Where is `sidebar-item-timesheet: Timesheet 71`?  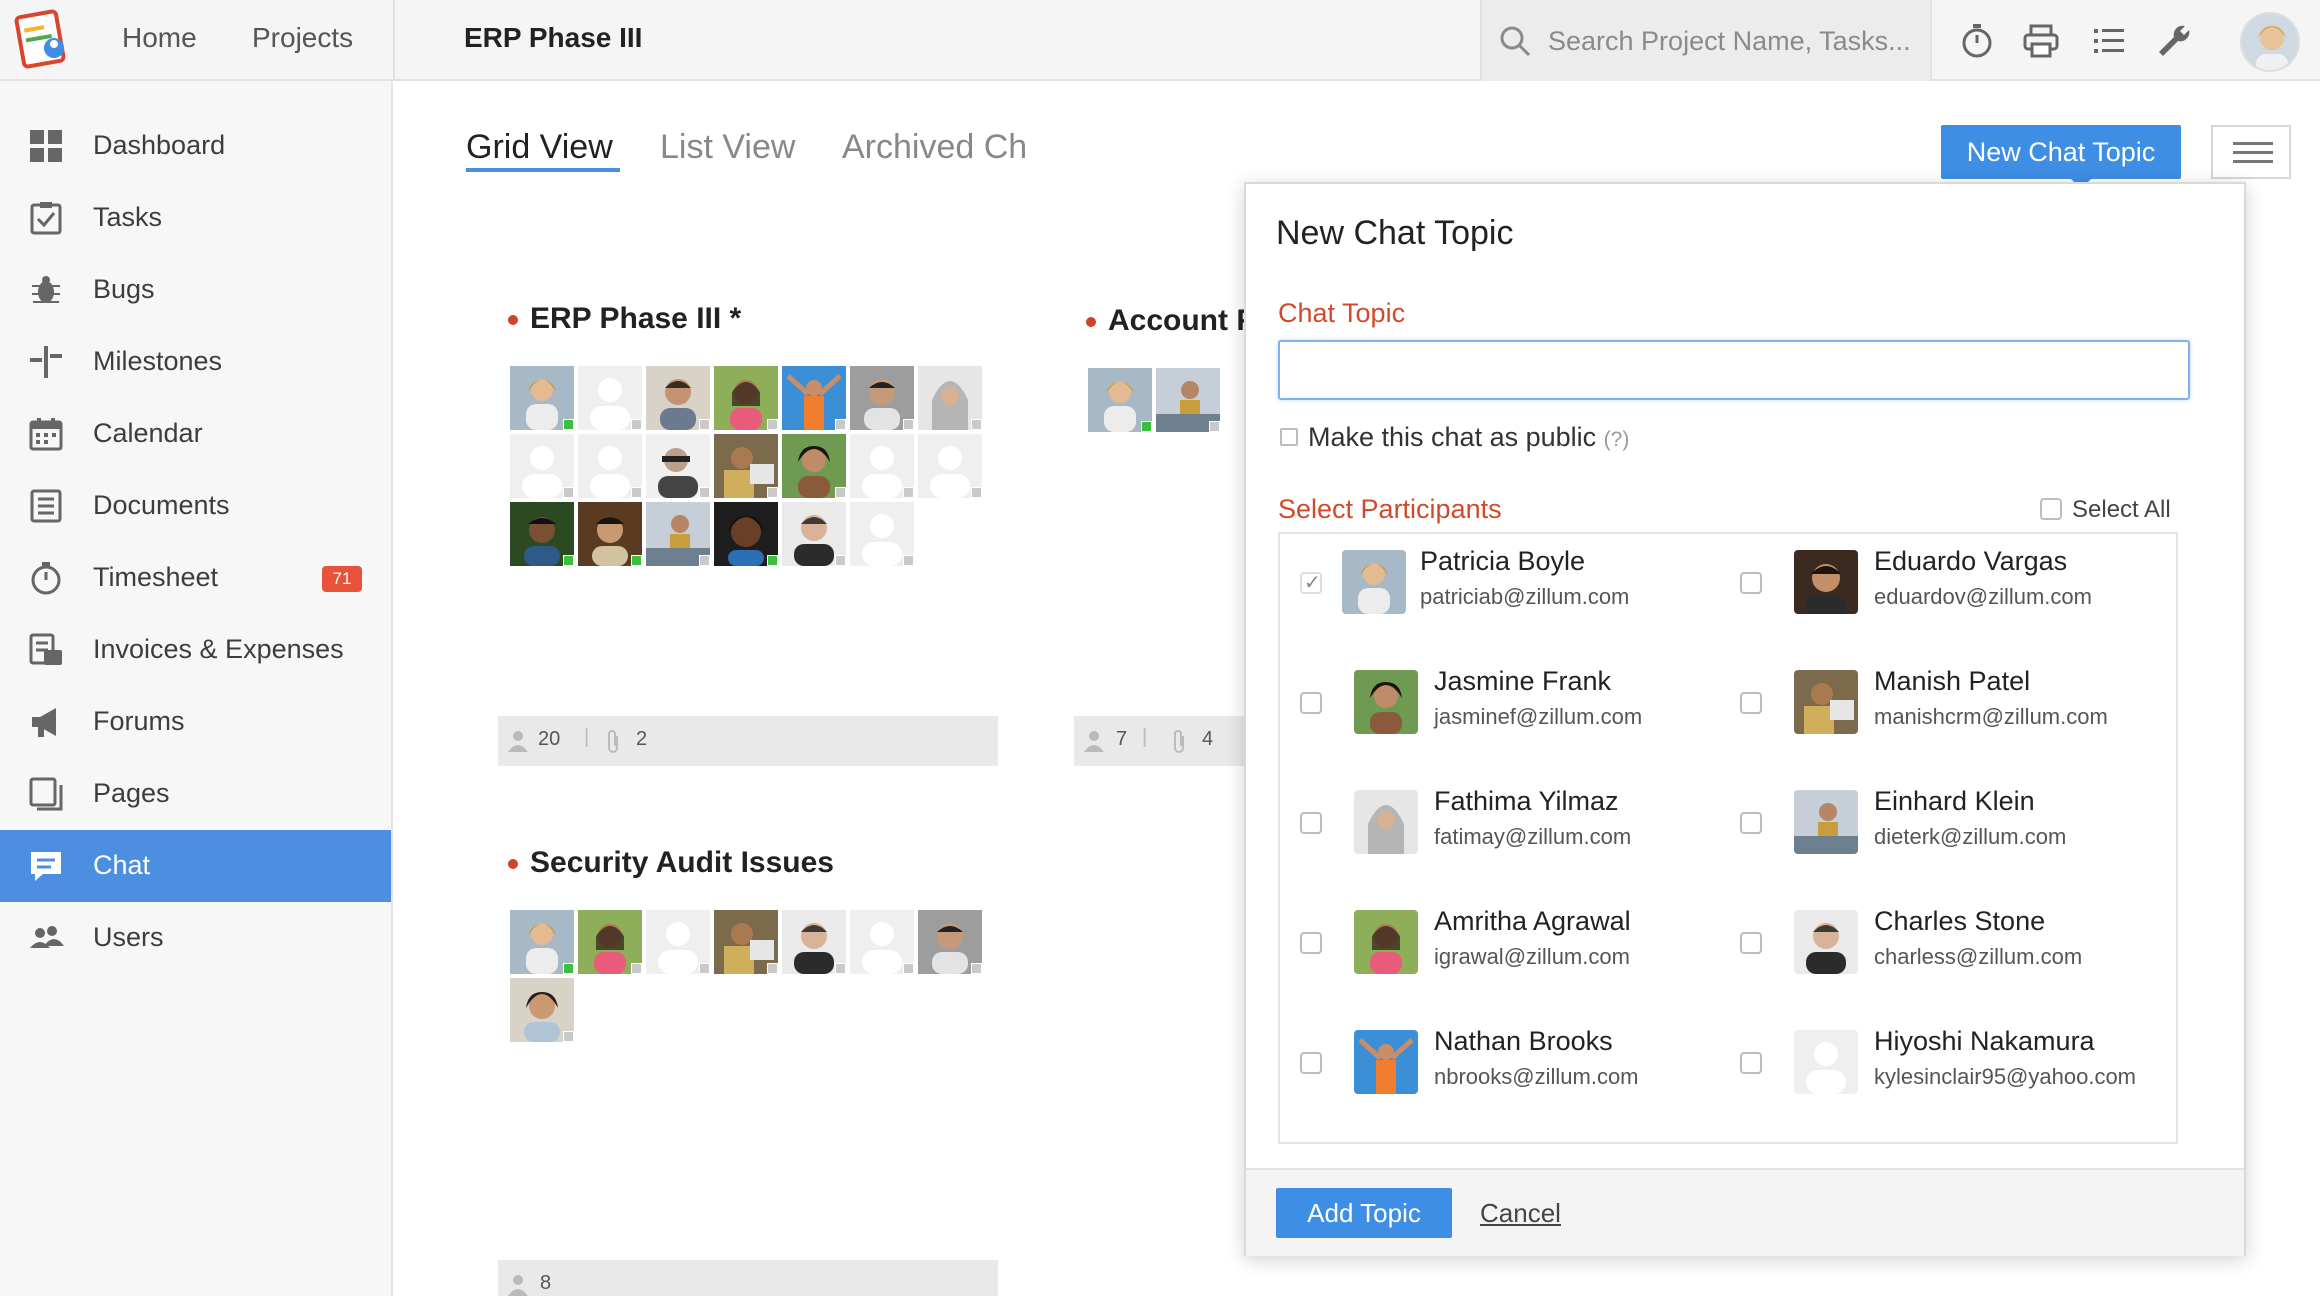
sidebar-item-timesheet: Timesheet 71 is located at coordinates (195, 578).